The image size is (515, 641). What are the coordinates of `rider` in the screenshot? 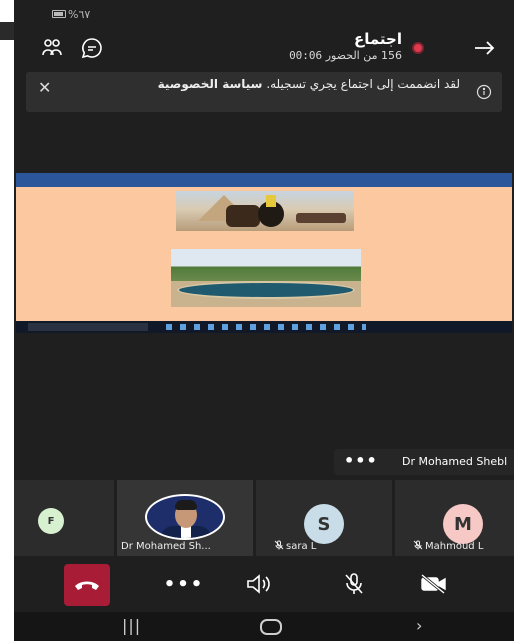 It's located at (271, 201).